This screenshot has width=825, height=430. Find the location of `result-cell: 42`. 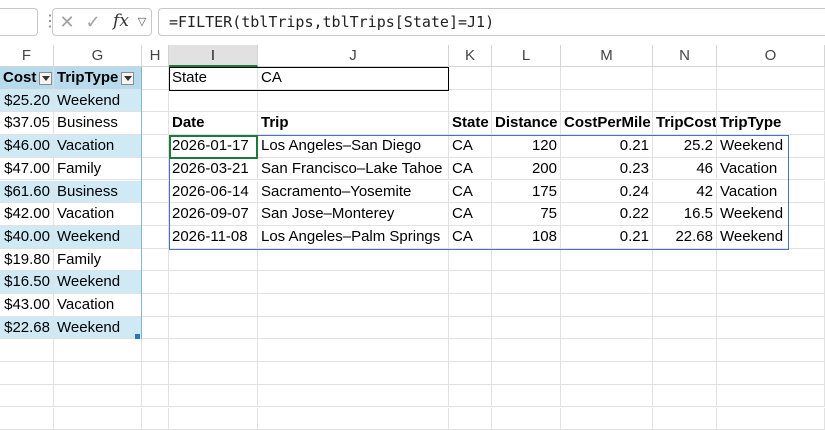

result-cell: 42 is located at coordinates (685, 192).